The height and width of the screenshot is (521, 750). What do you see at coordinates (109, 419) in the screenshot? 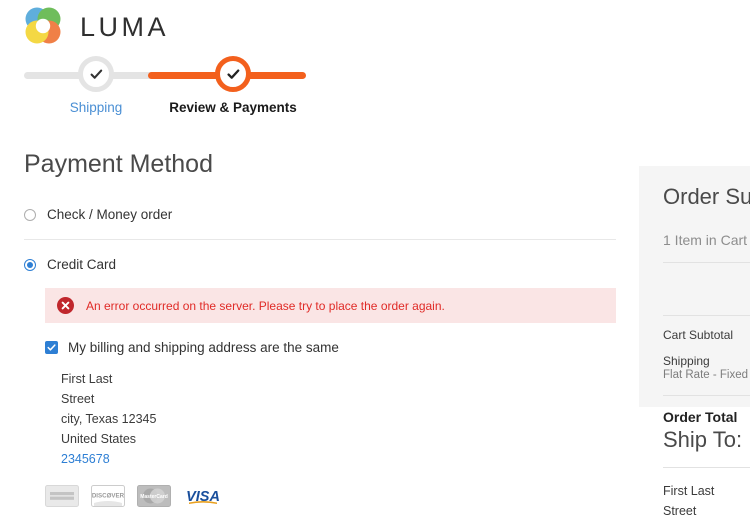
I see `address-city-state-zip: city, Texas 12345` at bounding box center [109, 419].